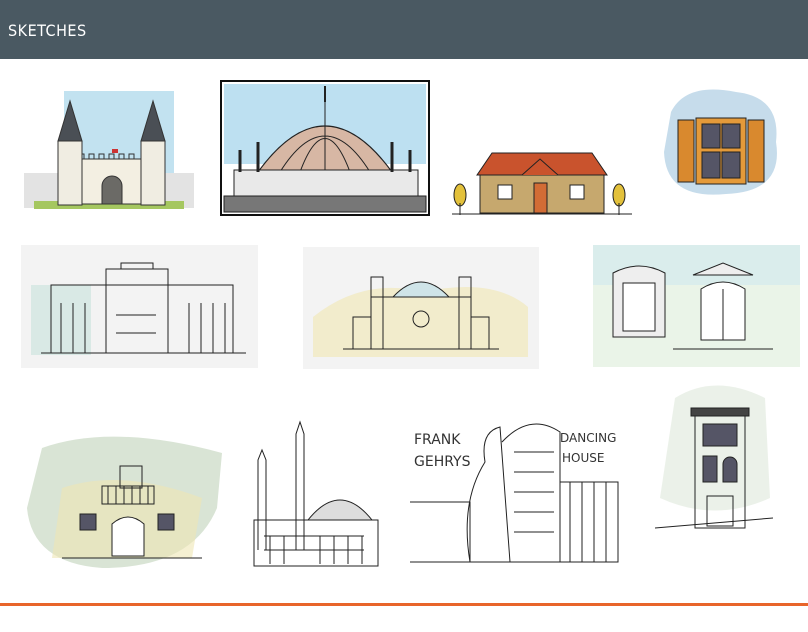 This screenshot has height=632, width=808. I want to click on sketch-palace-gate, so click(109, 150).